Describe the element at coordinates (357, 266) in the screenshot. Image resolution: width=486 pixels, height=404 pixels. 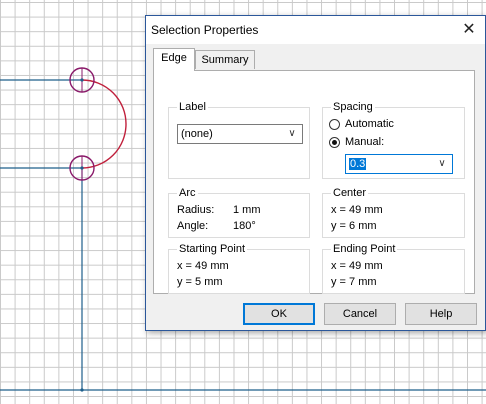
I see `end-x: x = 49 mm` at that location.